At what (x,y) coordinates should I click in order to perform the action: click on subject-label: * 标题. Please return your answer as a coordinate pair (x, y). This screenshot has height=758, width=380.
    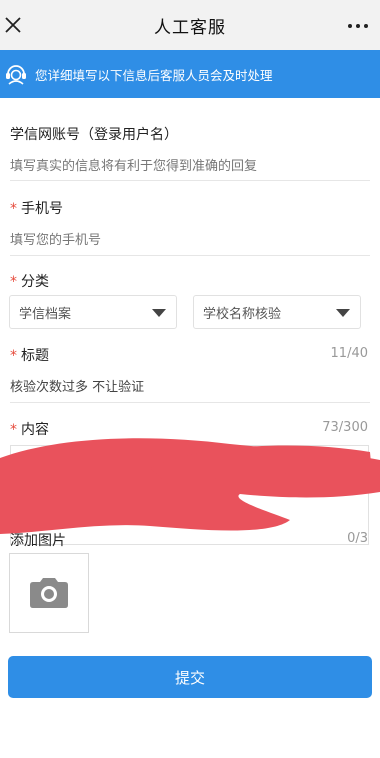
    Looking at the image, I should click on (29, 355).